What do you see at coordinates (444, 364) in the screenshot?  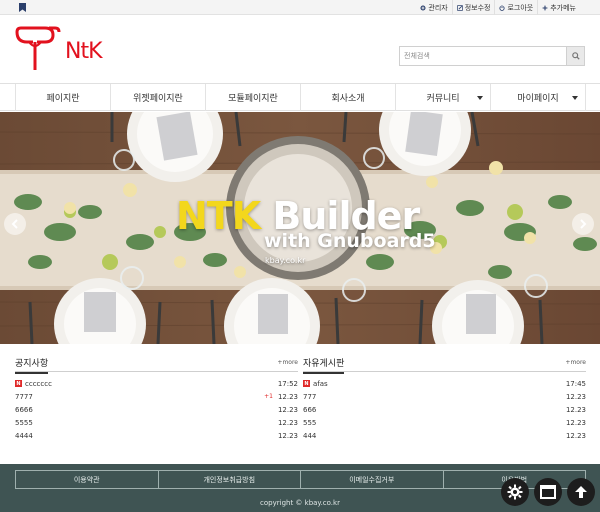 I see `board-header: 자유게시판 +more` at bounding box center [444, 364].